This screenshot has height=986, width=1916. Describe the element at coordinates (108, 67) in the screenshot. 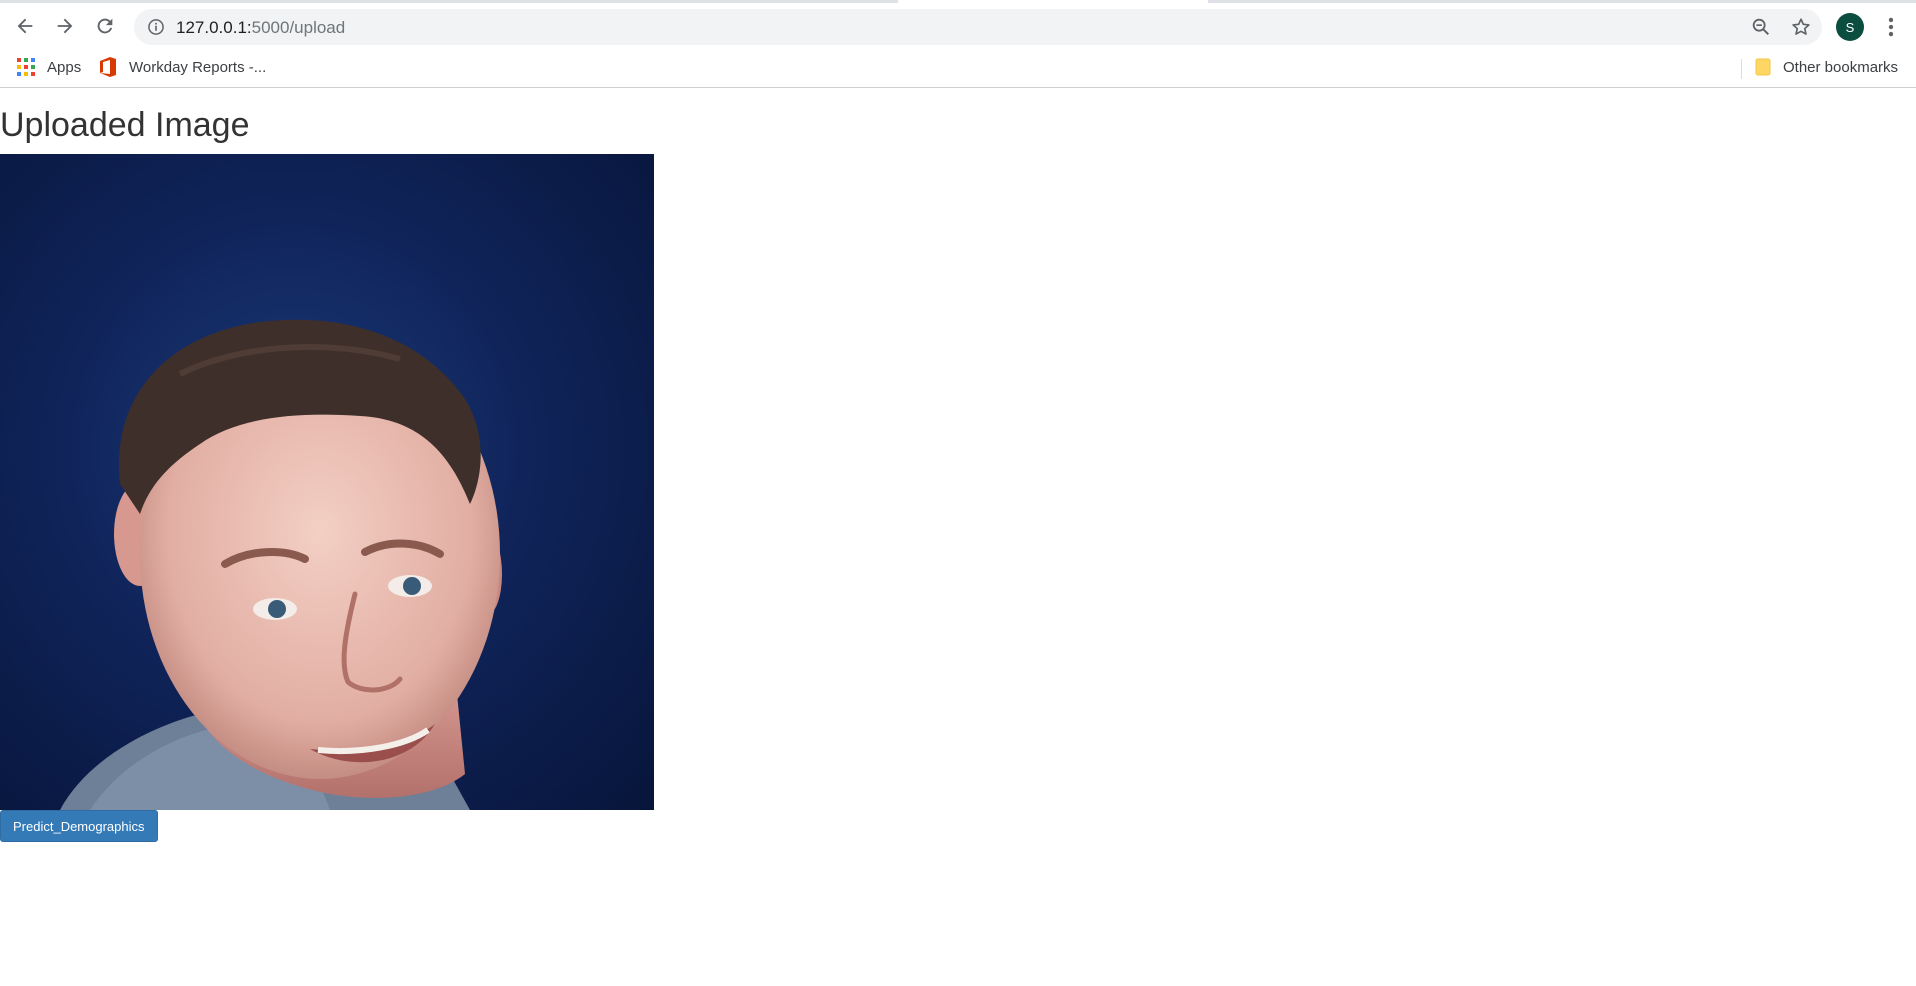

I see `office-icon` at that location.